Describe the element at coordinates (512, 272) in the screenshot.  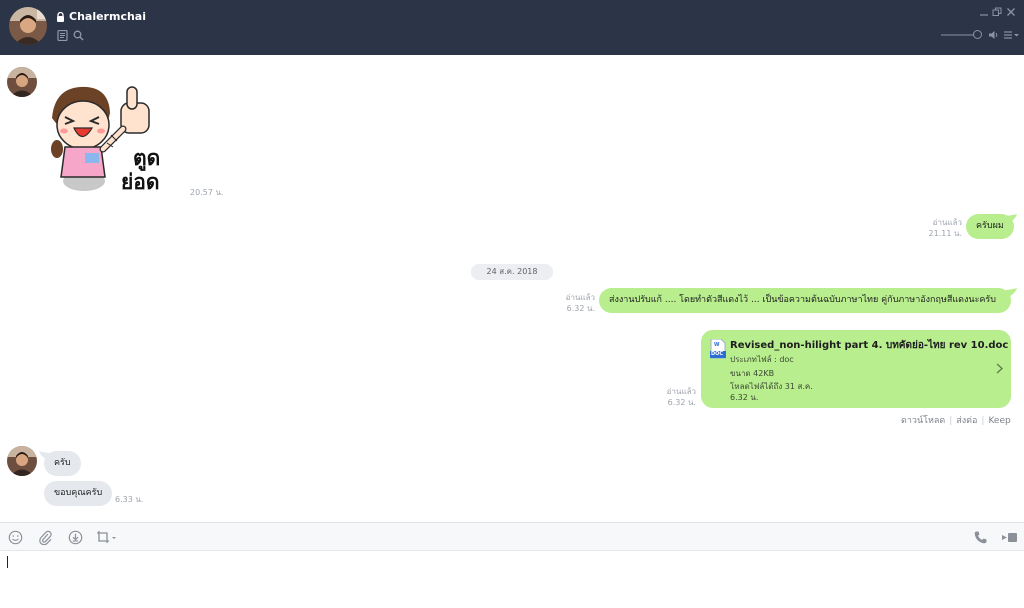
I see `date-separator: 24 ส.ค. 2018` at that location.